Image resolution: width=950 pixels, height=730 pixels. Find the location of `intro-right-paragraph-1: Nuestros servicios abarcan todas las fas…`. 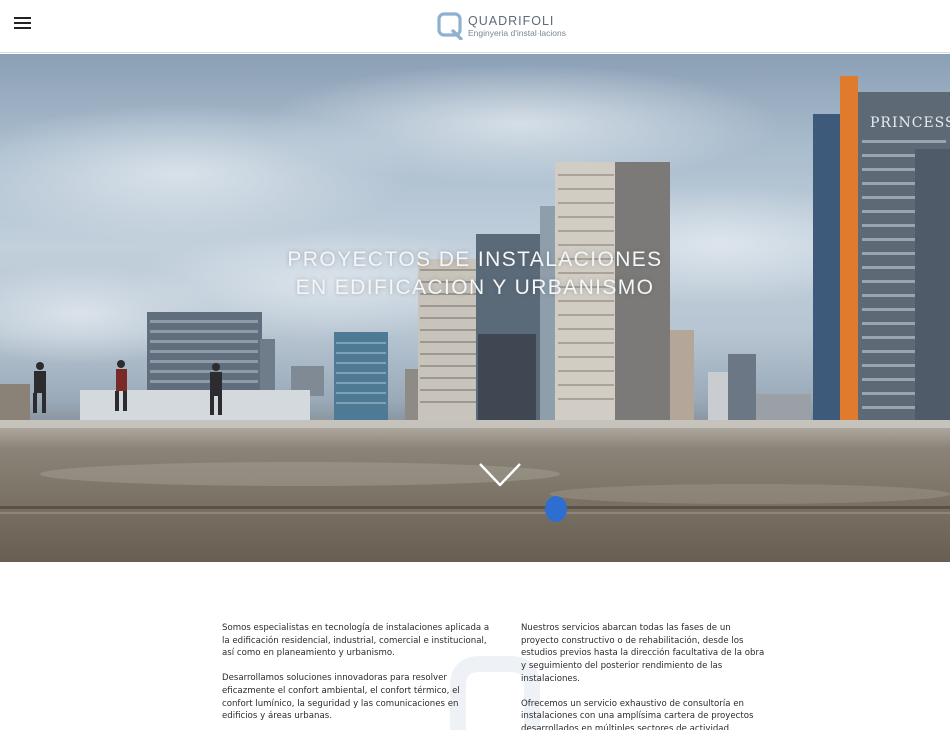

intro-right-paragraph-1: Nuestros servicios abarcan todas las fas… is located at coordinates (643, 653).